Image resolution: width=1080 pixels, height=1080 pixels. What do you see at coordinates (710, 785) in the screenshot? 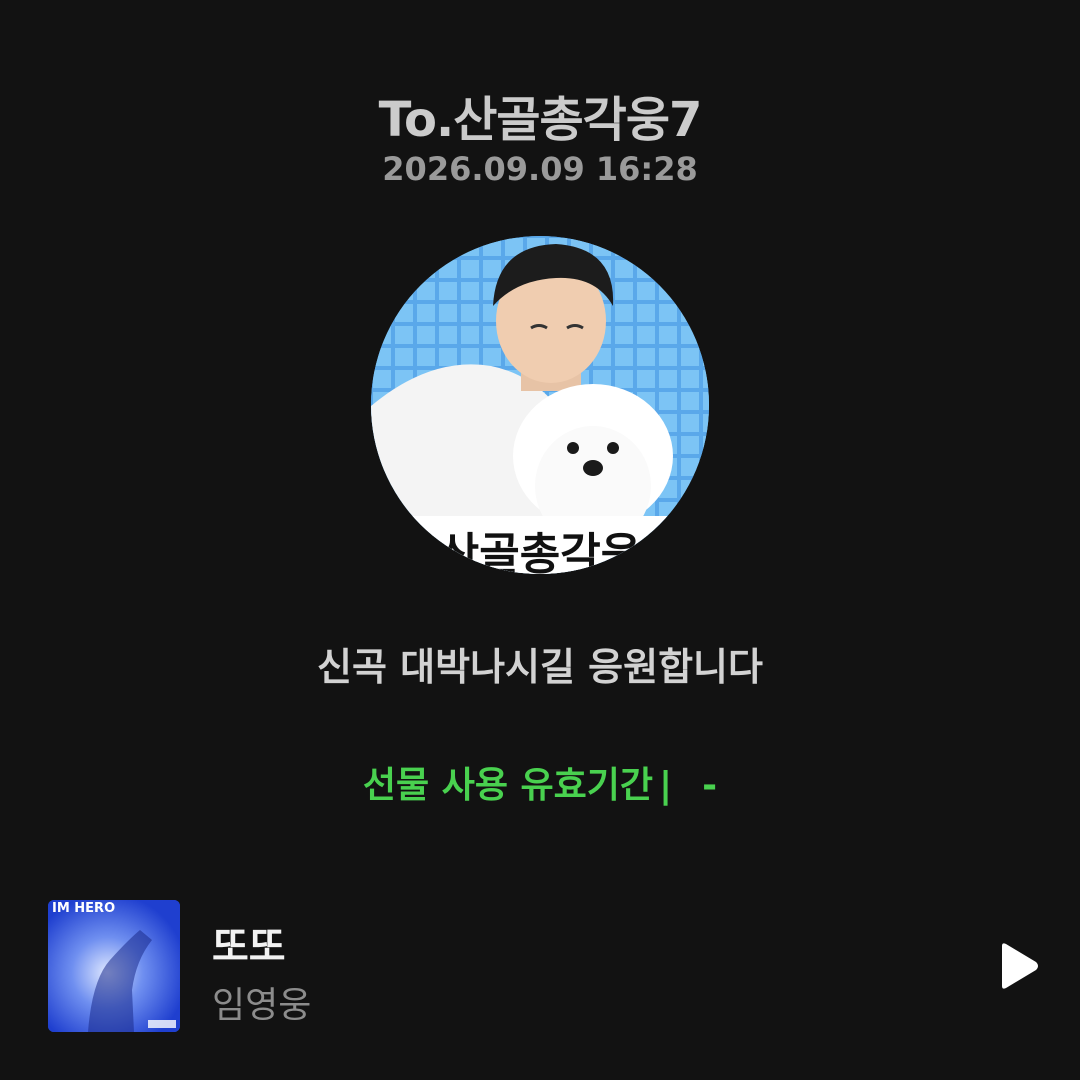
I see `validity-value: -` at bounding box center [710, 785].